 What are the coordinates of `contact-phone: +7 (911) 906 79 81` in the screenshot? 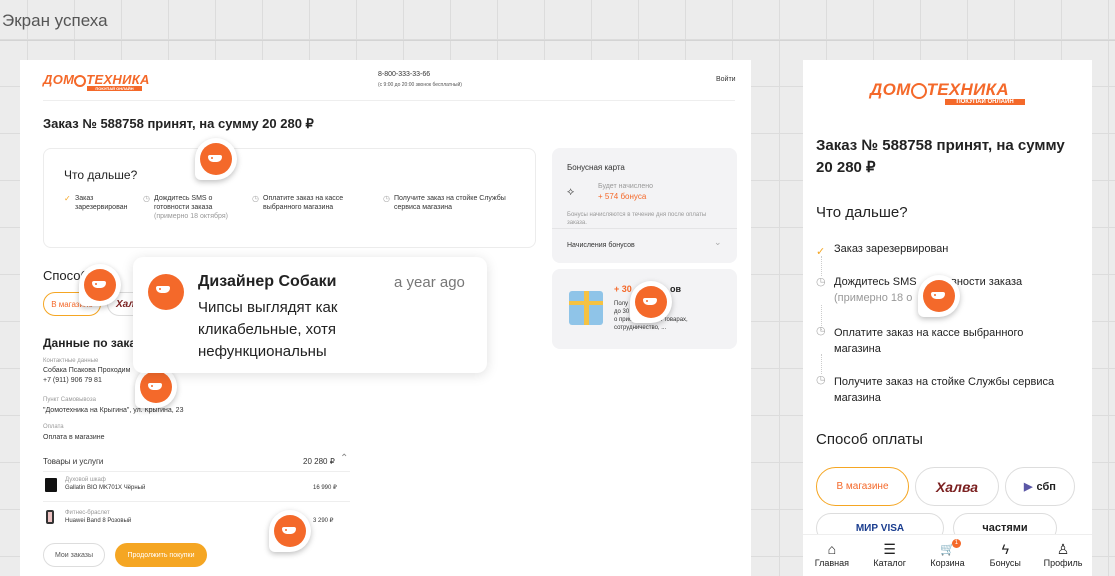 It's located at (72, 380).